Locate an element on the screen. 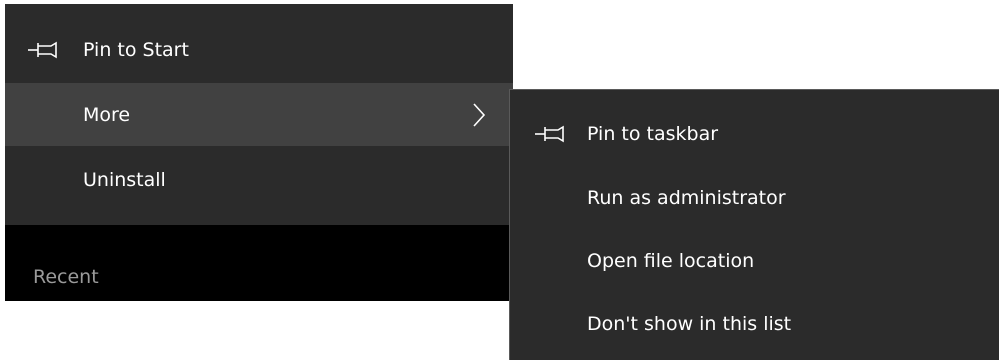  submenu-item-run-as-administrator: Run as administrator is located at coordinates (754, 198).